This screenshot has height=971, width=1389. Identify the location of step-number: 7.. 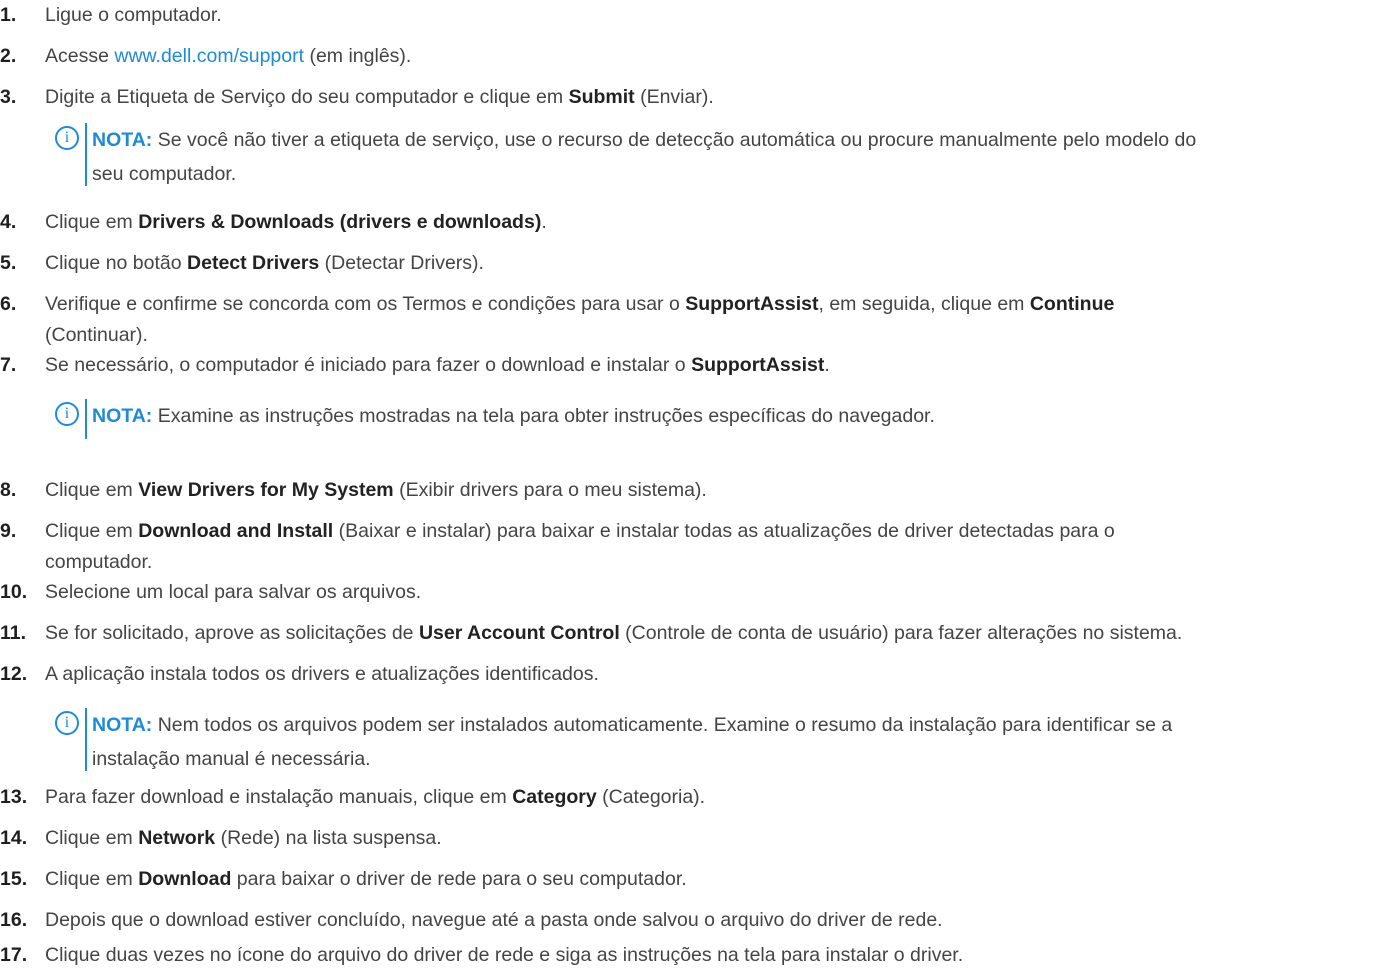
(8, 365).